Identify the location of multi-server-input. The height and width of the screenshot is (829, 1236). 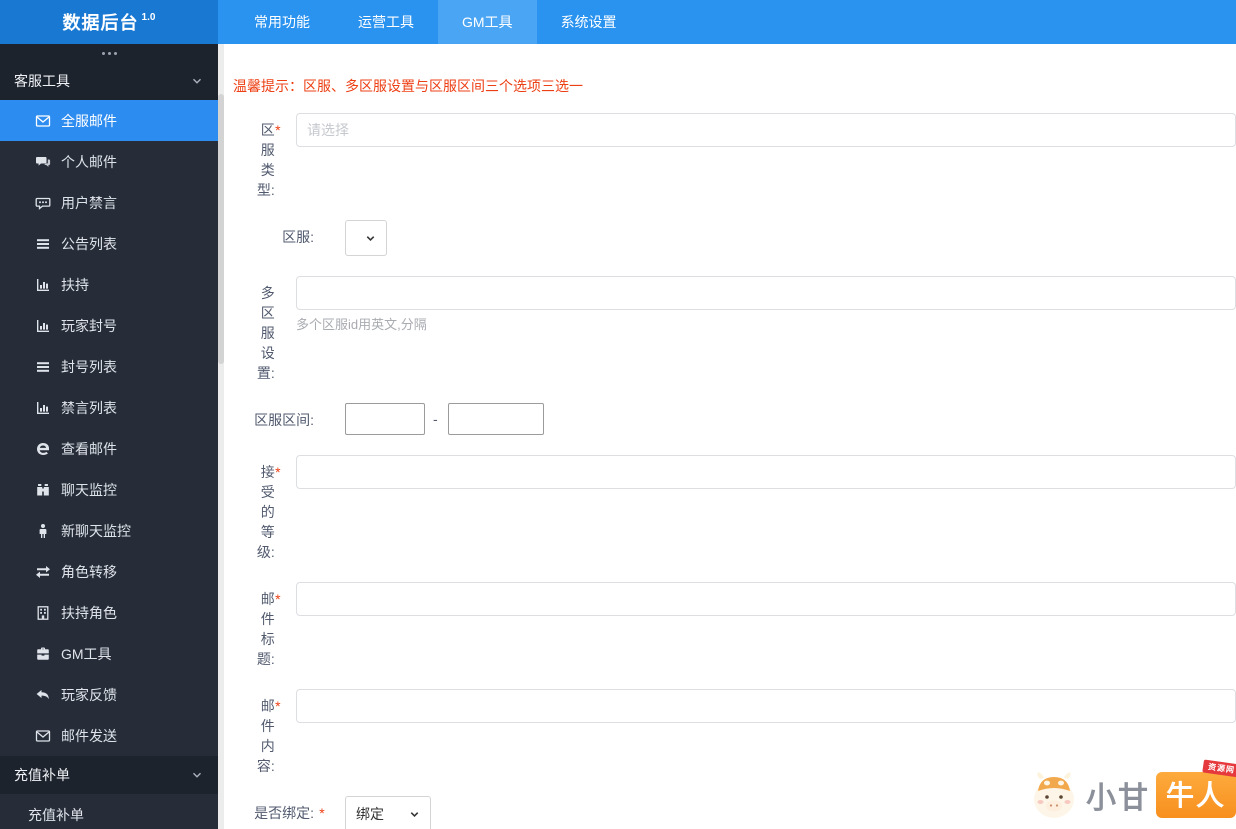
(766, 293).